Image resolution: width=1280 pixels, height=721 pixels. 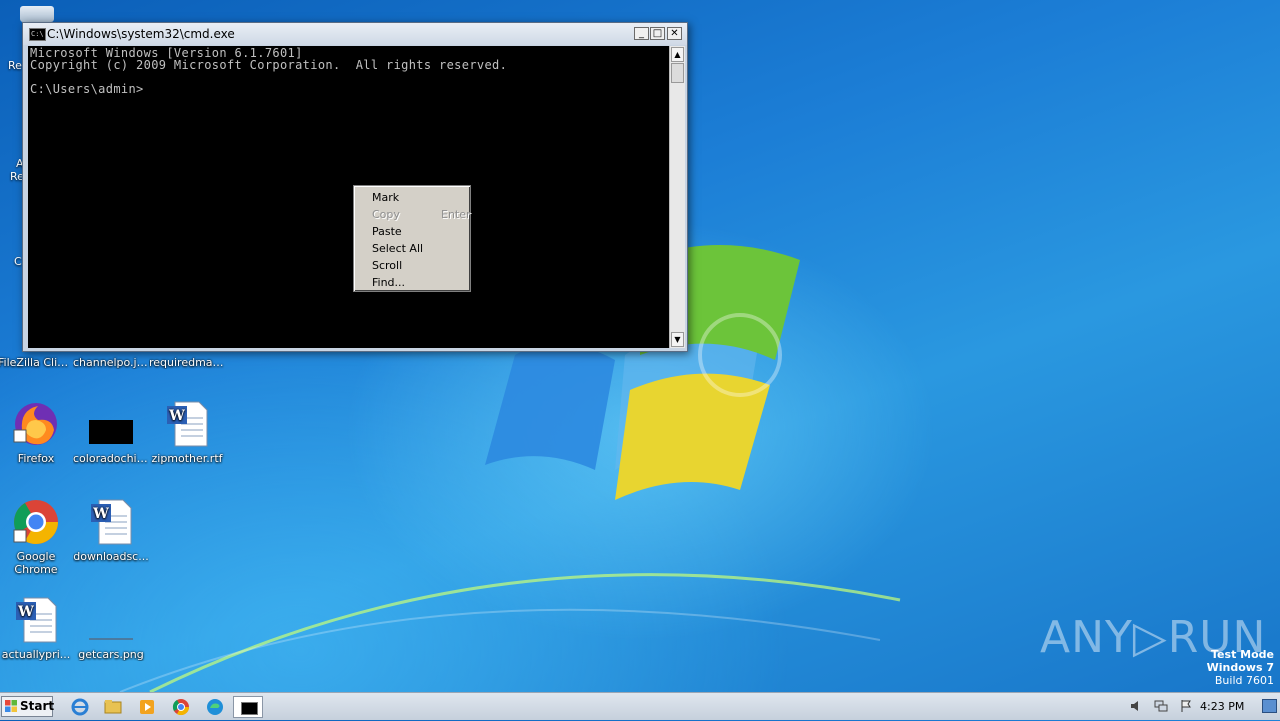 I want to click on menu-item-copy: Copy Enter, so click(x=421, y=214).